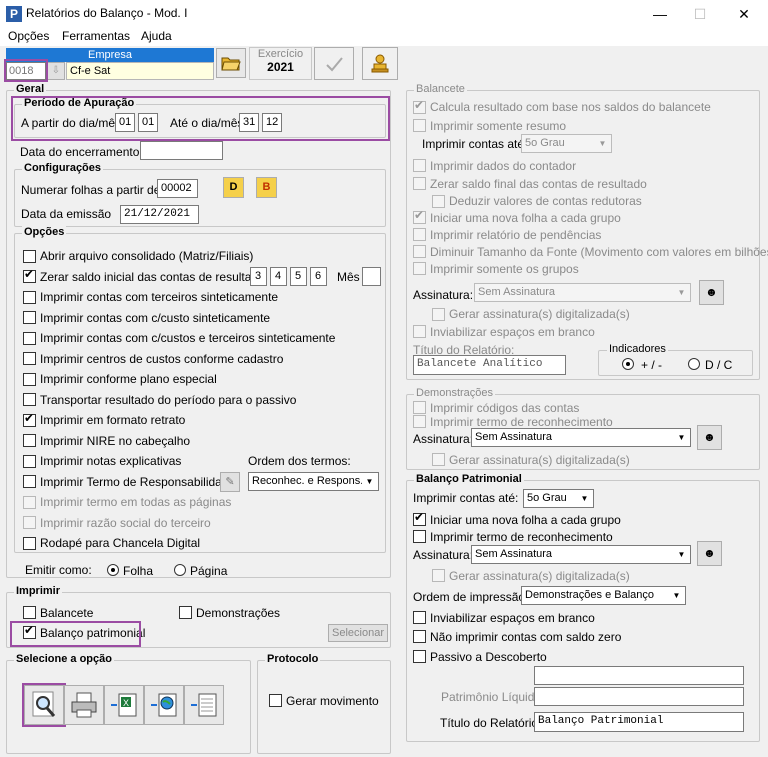 The height and width of the screenshot is (757, 768). Describe the element at coordinates (639, 722) in the screenshot. I see `bp-titulo-field: Balanço Patrimonial` at that location.